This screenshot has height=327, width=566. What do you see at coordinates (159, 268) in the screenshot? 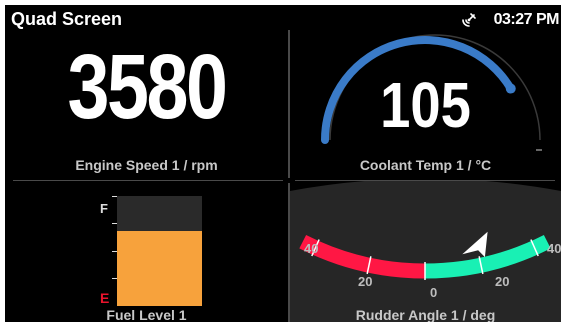
I see `fuel-level-fill` at bounding box center [159, 268].